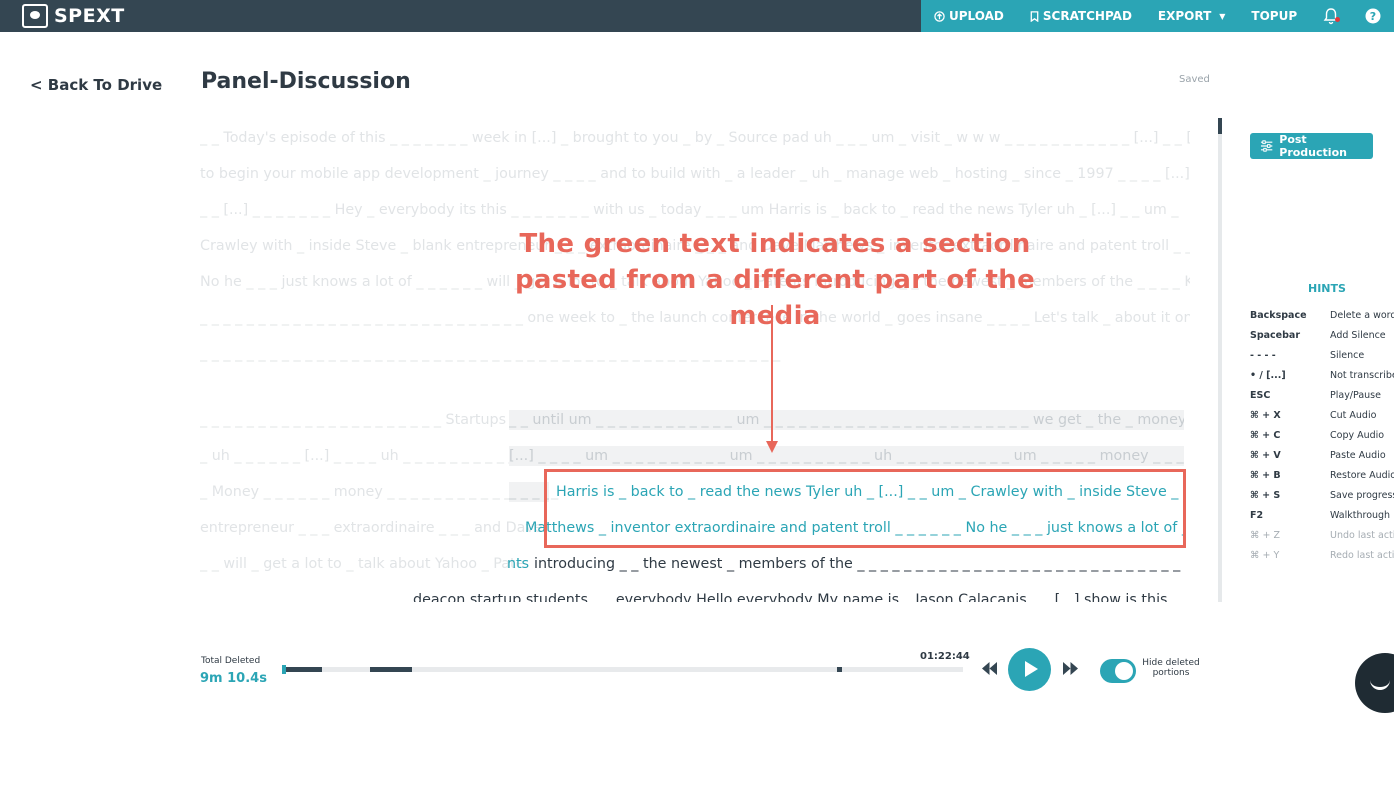  I want to click on fast-forward-icon, so click(1070, 668).